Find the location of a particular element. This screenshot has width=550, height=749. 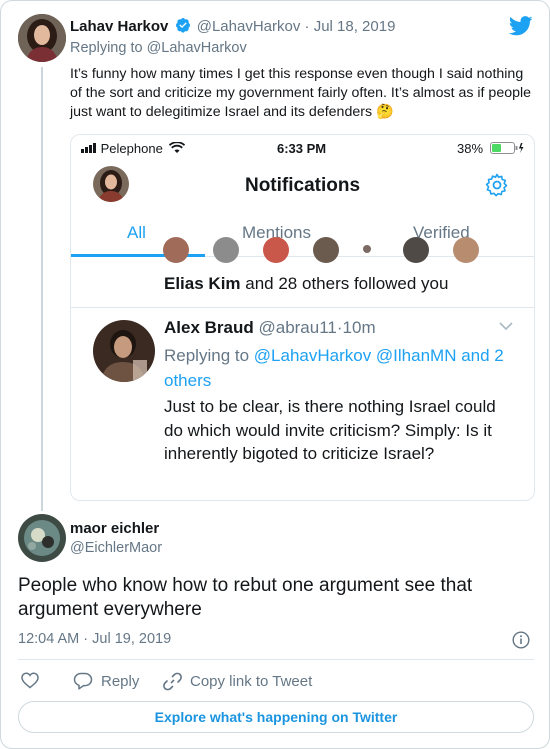

replying-to: Replying to @LahavHarkov is located at coordinates (158, 48).